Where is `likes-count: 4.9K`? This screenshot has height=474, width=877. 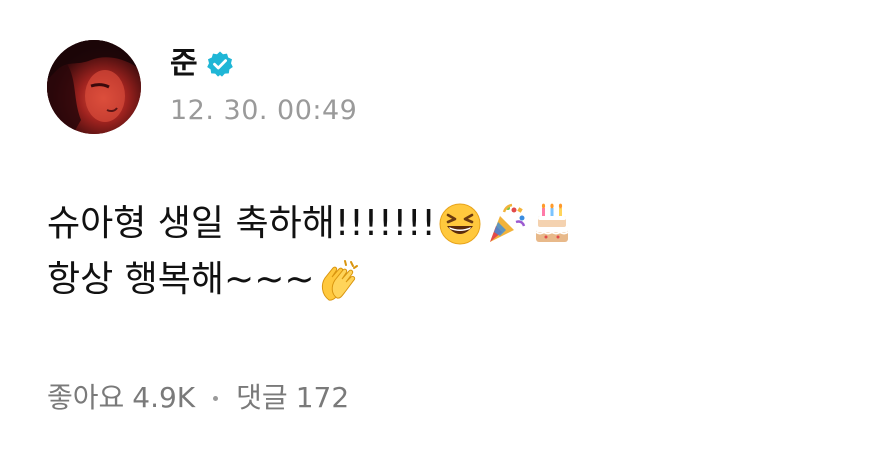
likes-count: 4.9K is located at coordinates (163, 398).